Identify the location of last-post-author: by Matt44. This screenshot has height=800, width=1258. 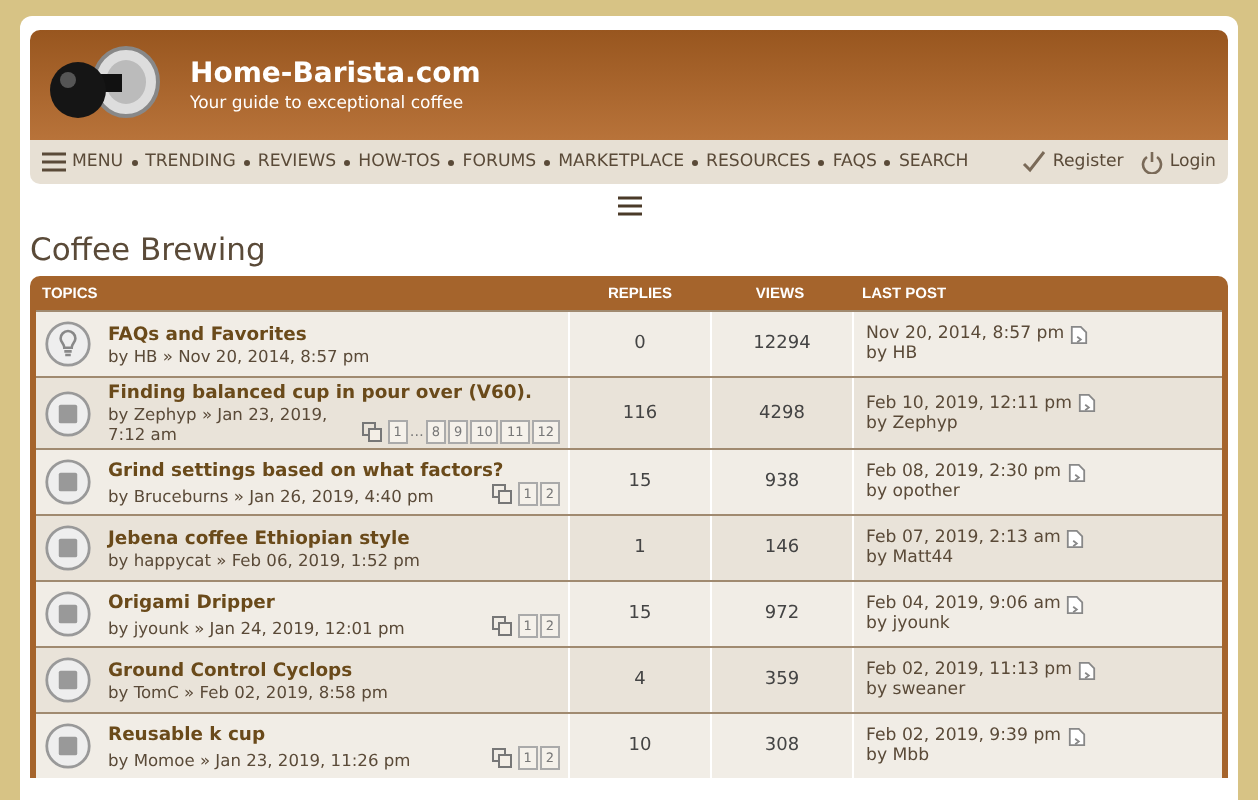
(911, 558).